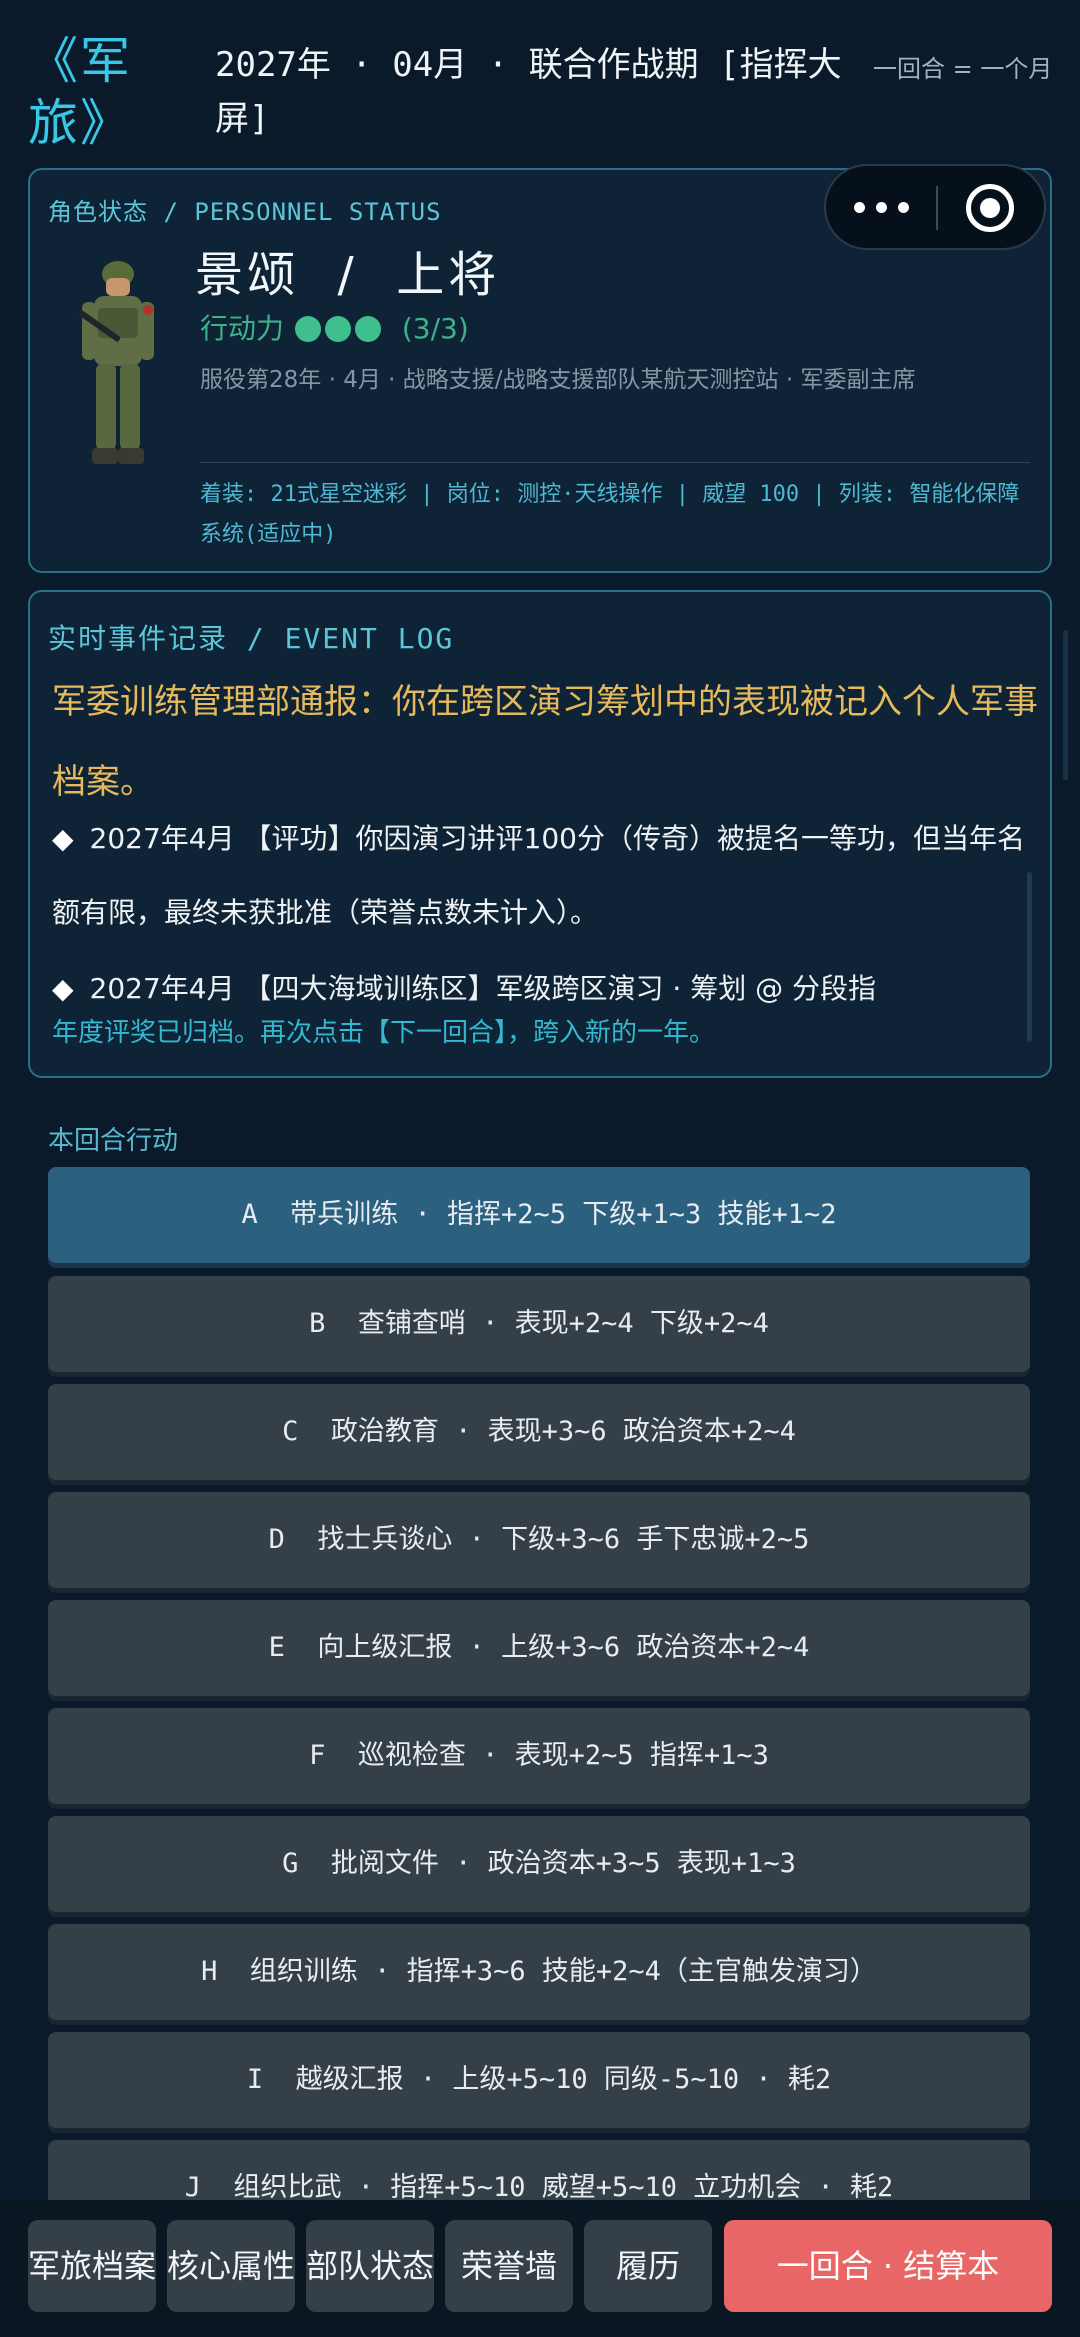 Image resolution: width=1080 pixels, height=2337 pixels. I want to click on action-points: 行动力 (3/3), so click(334, 327).